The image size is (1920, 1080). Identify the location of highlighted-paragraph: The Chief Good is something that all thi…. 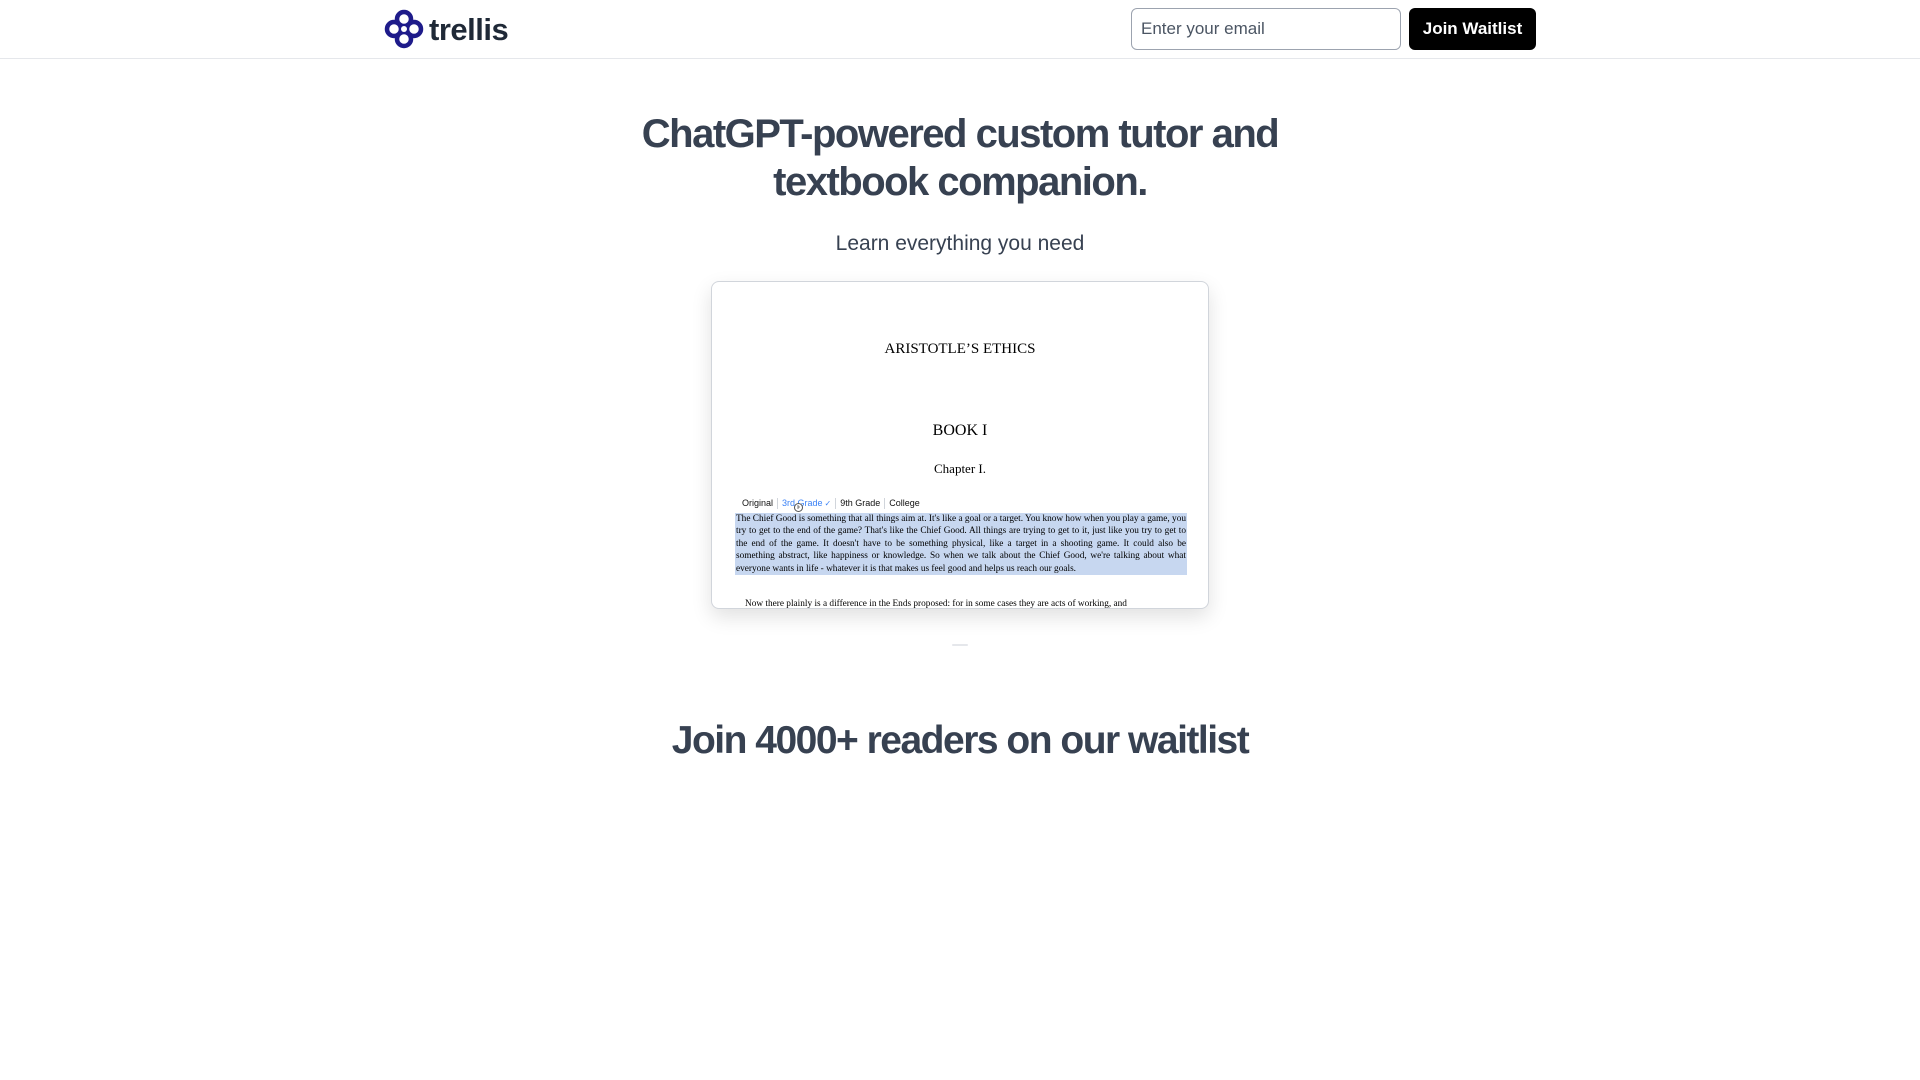
(961, 544).